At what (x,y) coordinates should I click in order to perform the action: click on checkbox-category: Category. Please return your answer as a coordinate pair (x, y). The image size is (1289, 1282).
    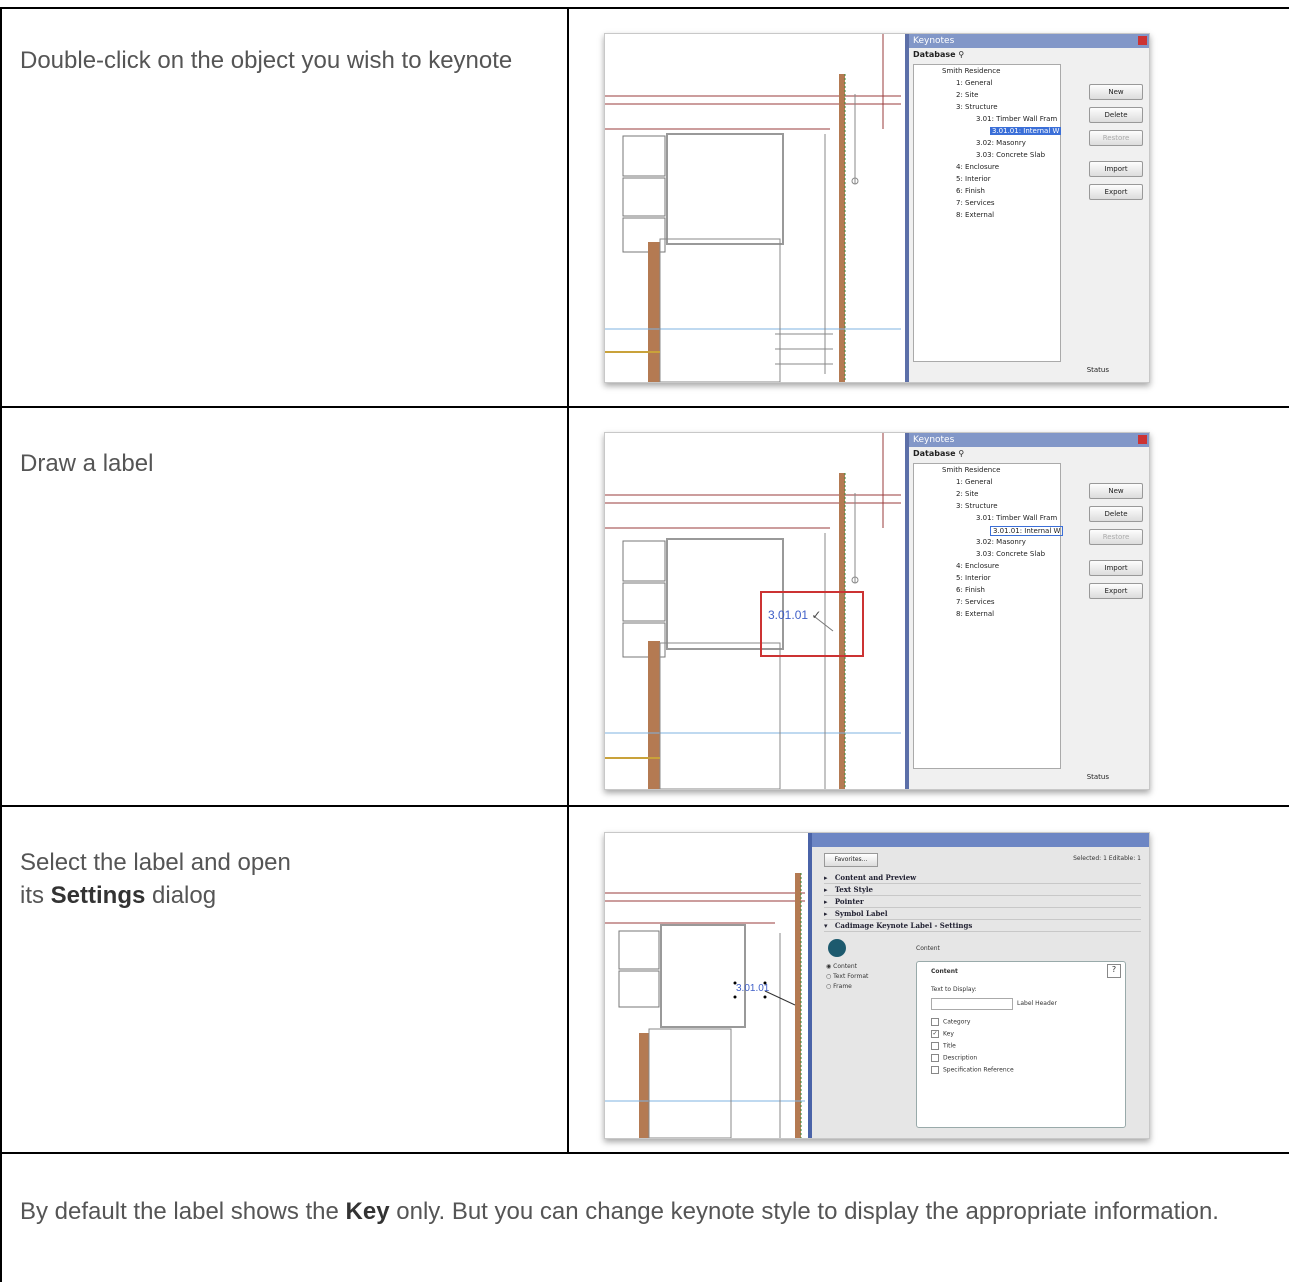
    Looking at the image, I should click on (950, 1022).